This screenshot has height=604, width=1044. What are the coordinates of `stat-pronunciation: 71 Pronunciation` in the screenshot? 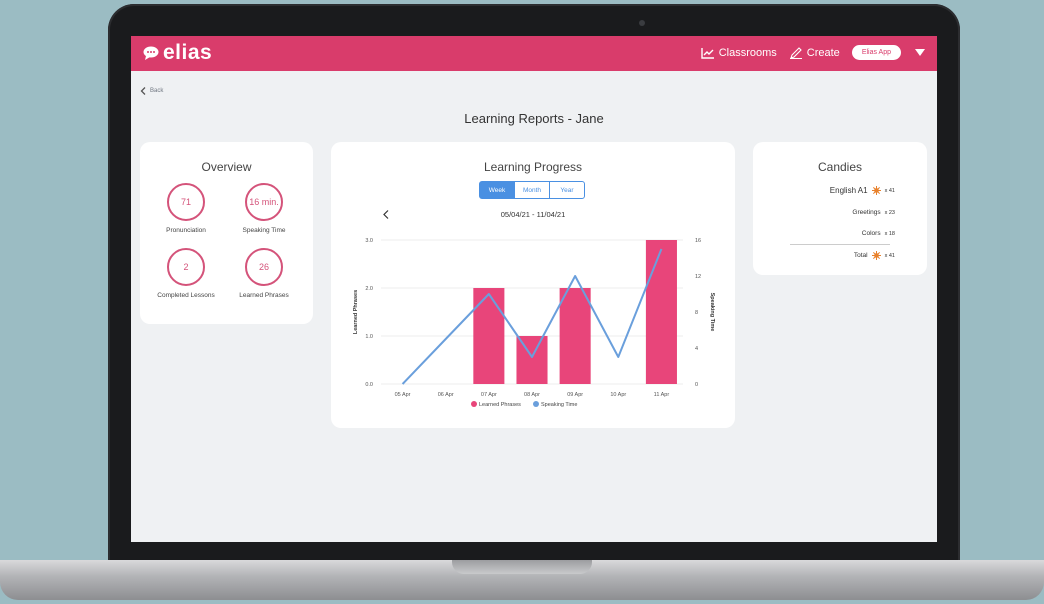 It's located at (186, 208).